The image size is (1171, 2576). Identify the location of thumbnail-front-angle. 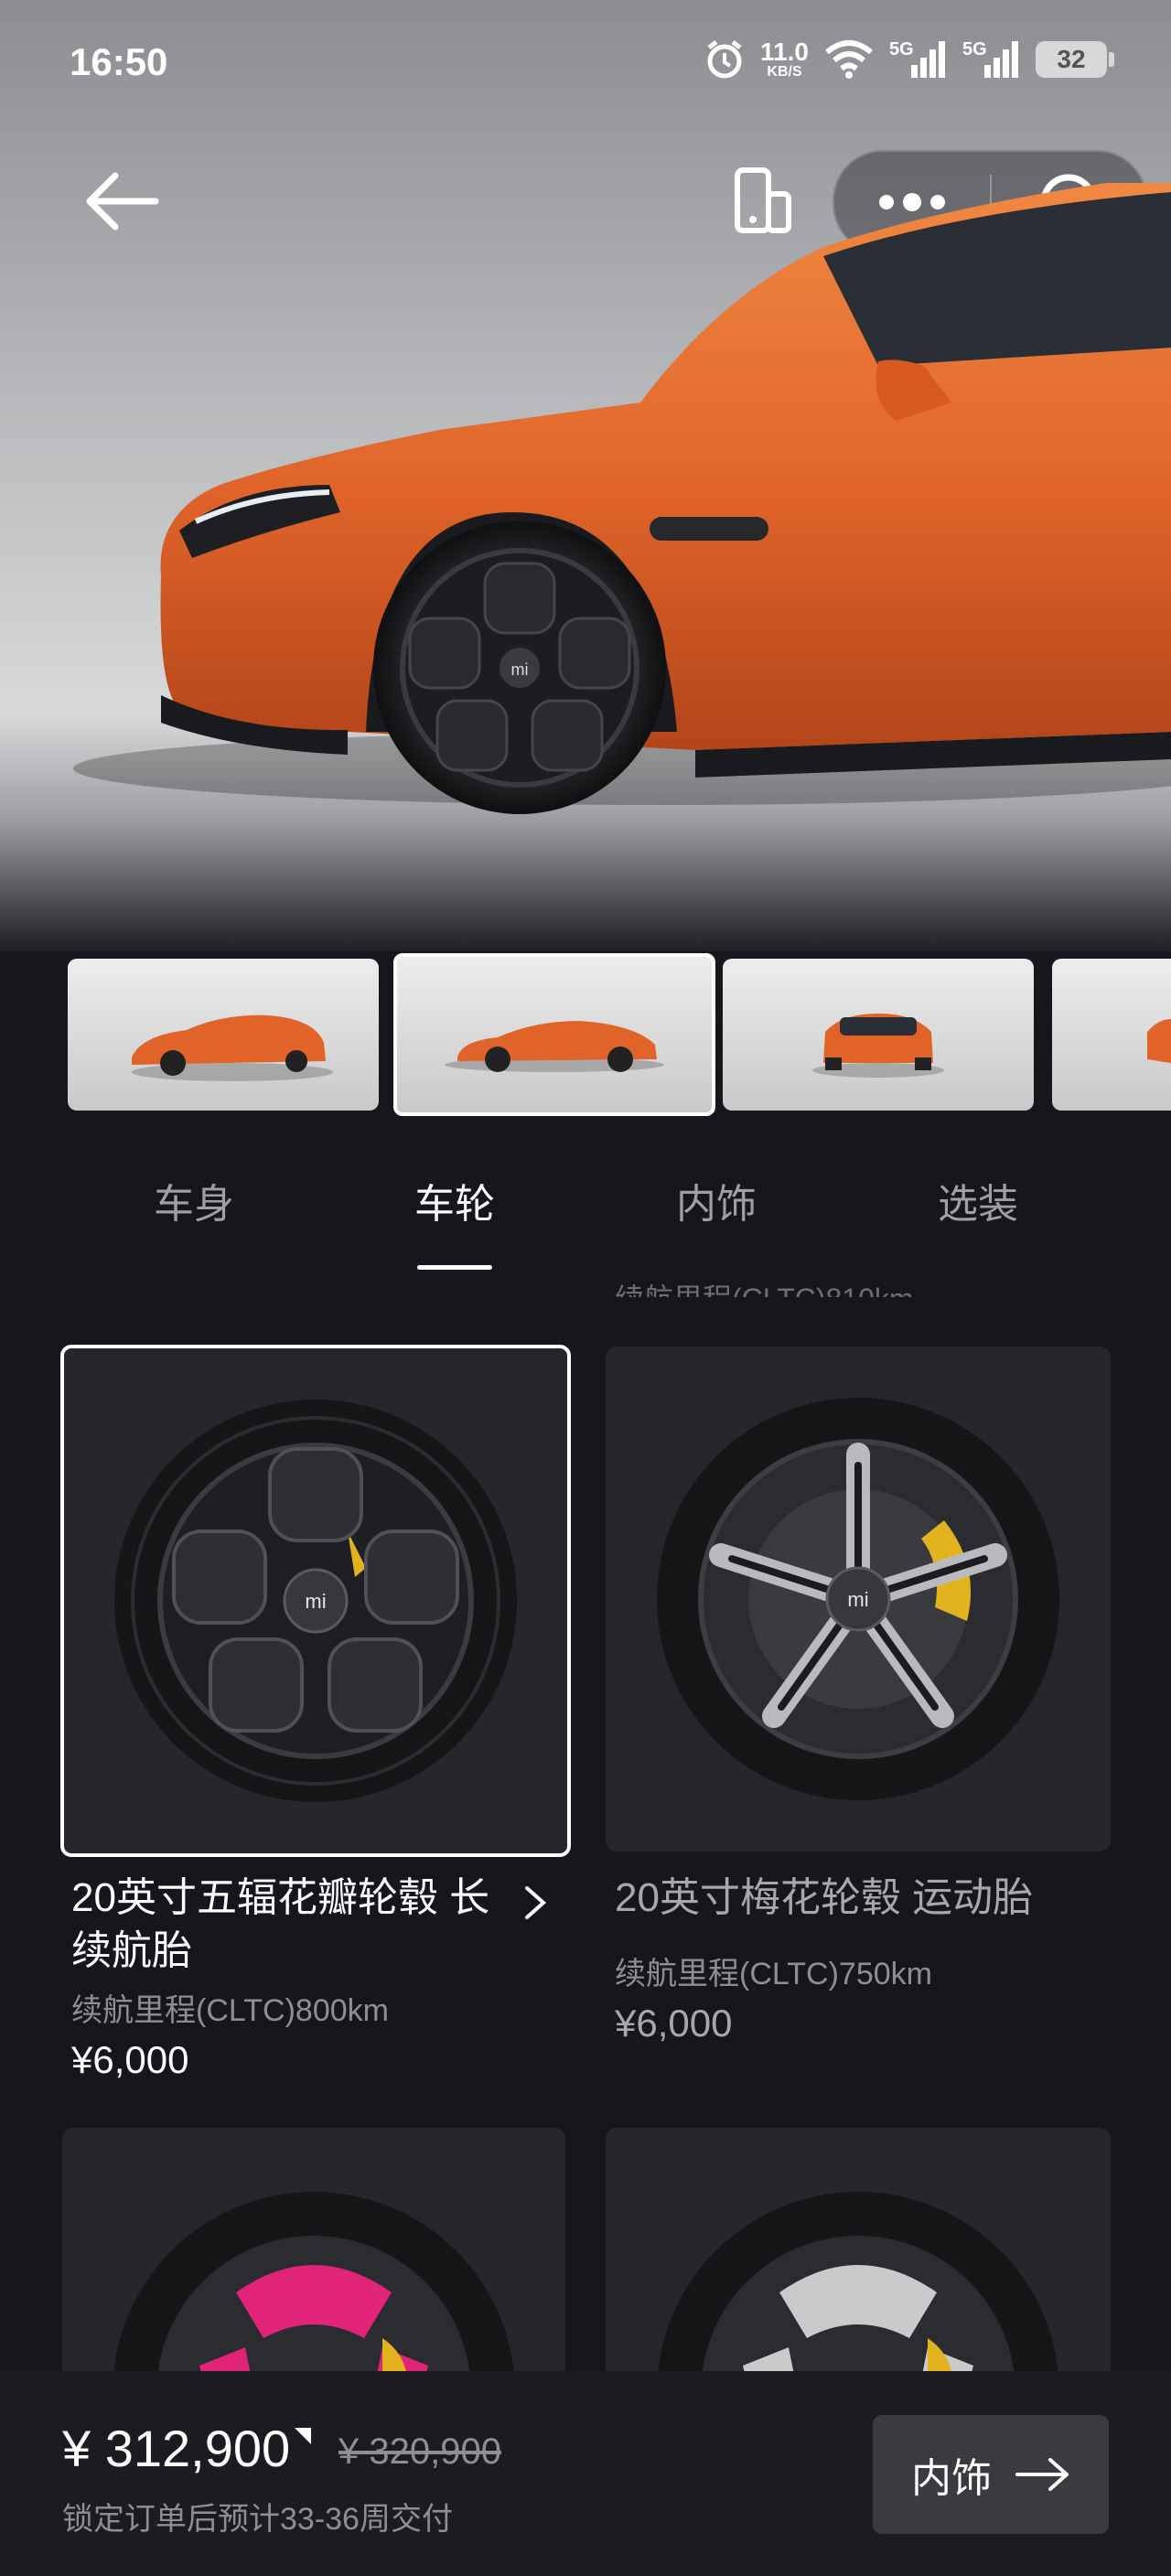
(223, 1035).